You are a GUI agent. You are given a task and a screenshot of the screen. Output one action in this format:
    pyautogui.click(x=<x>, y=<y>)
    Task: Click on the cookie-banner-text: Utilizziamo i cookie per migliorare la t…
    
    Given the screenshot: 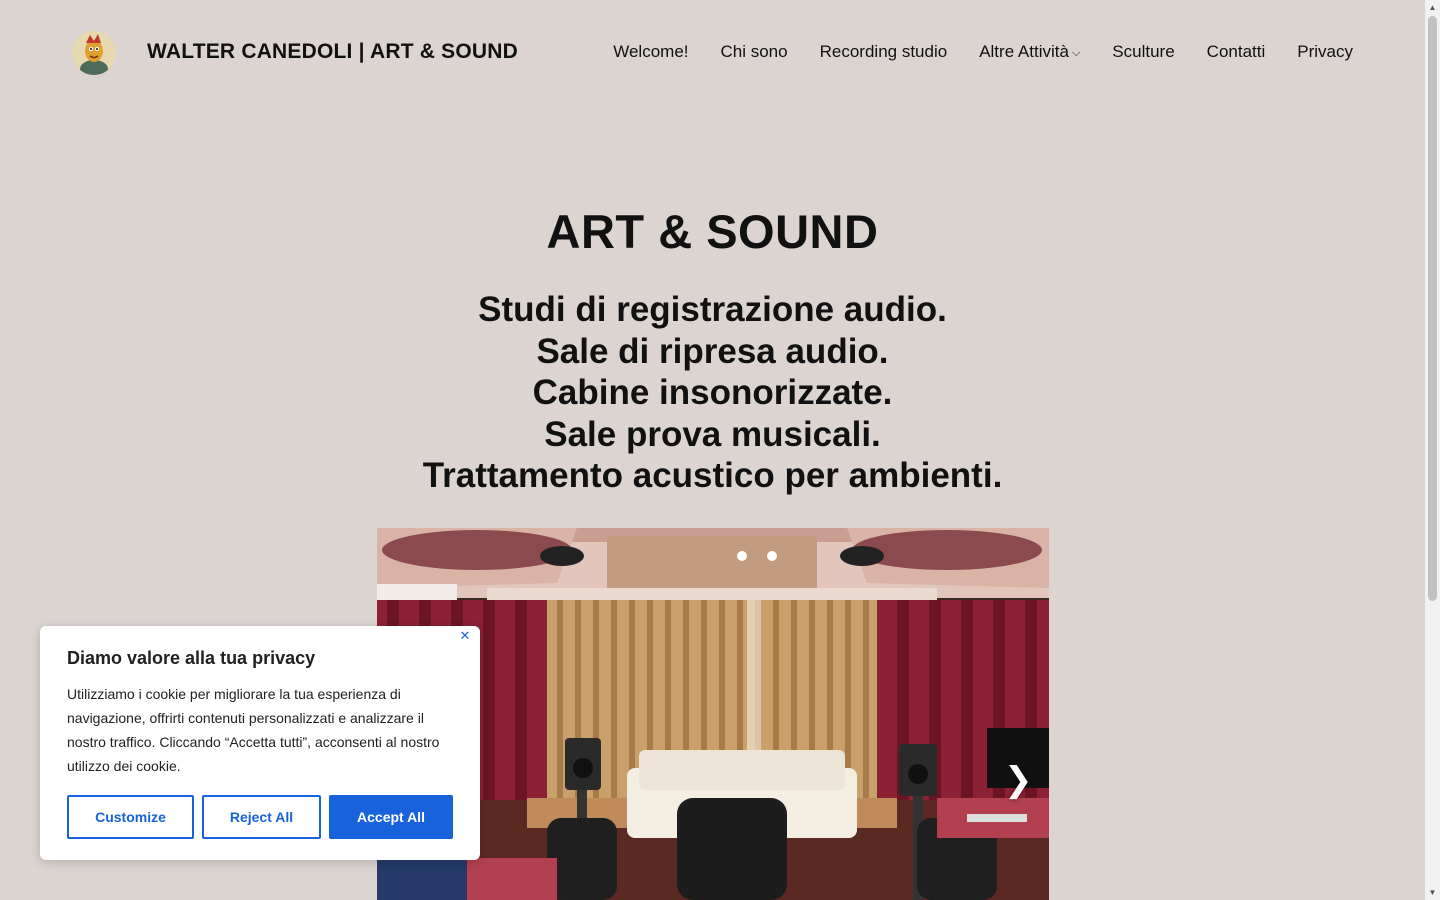 What is the action you would take?
    pyautogui.click(x=253, y=730)
    